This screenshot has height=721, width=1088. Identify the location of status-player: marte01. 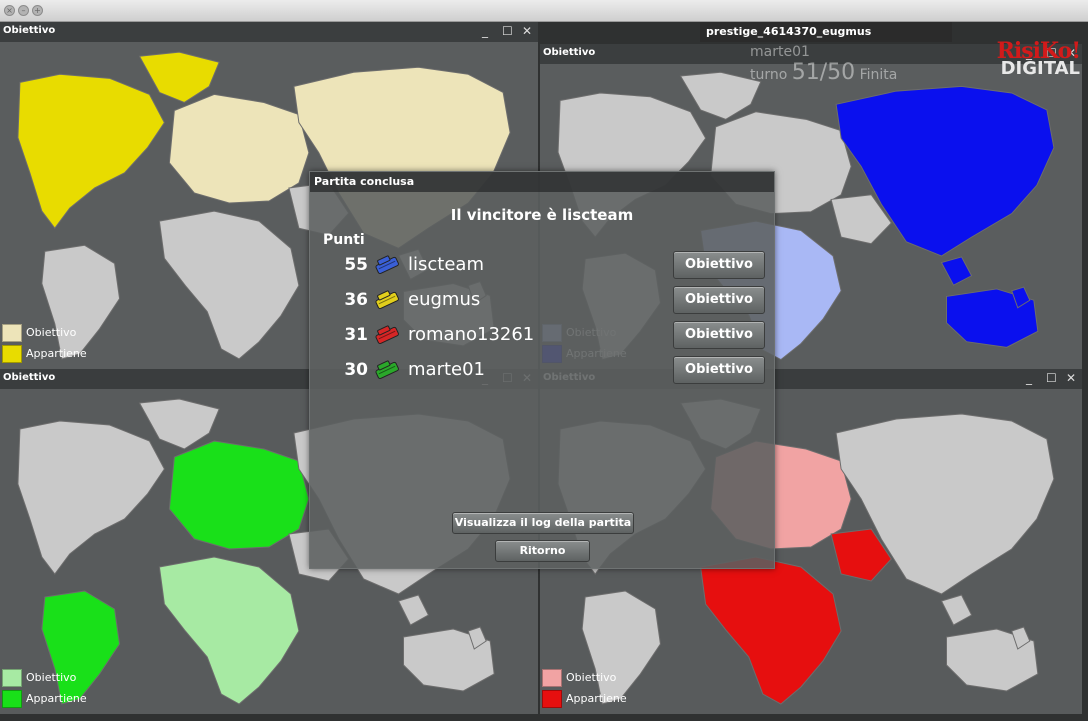
(780, 52).